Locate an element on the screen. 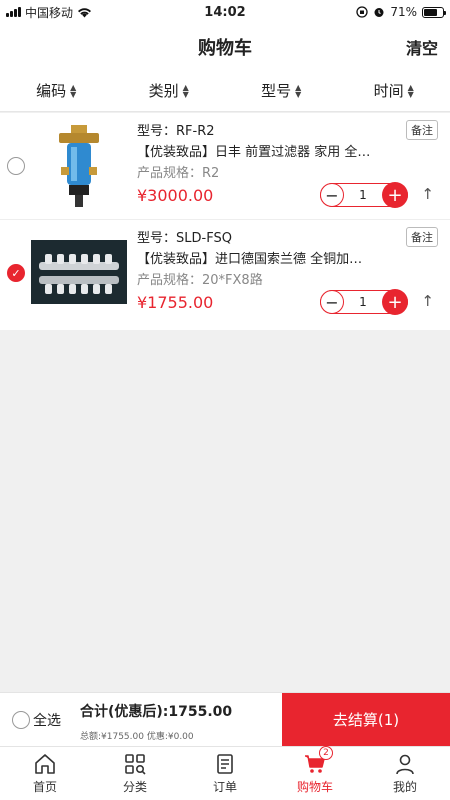  tab-bar: 首页 分类 订单 2 购物车 我的 is located at coordinates (225, 773).